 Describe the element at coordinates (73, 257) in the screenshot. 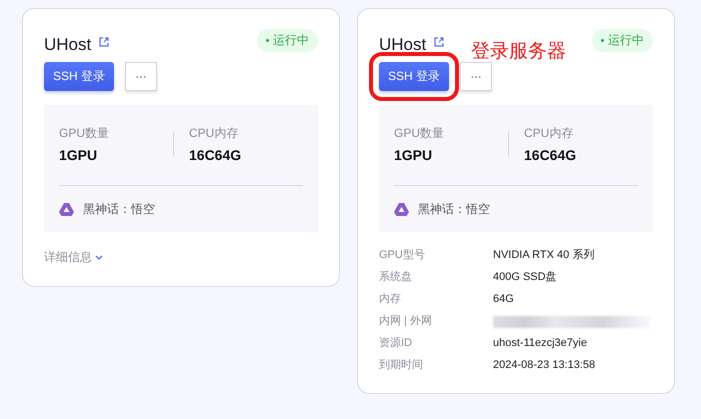

I see `details-toggle: 详细信息` at that location.